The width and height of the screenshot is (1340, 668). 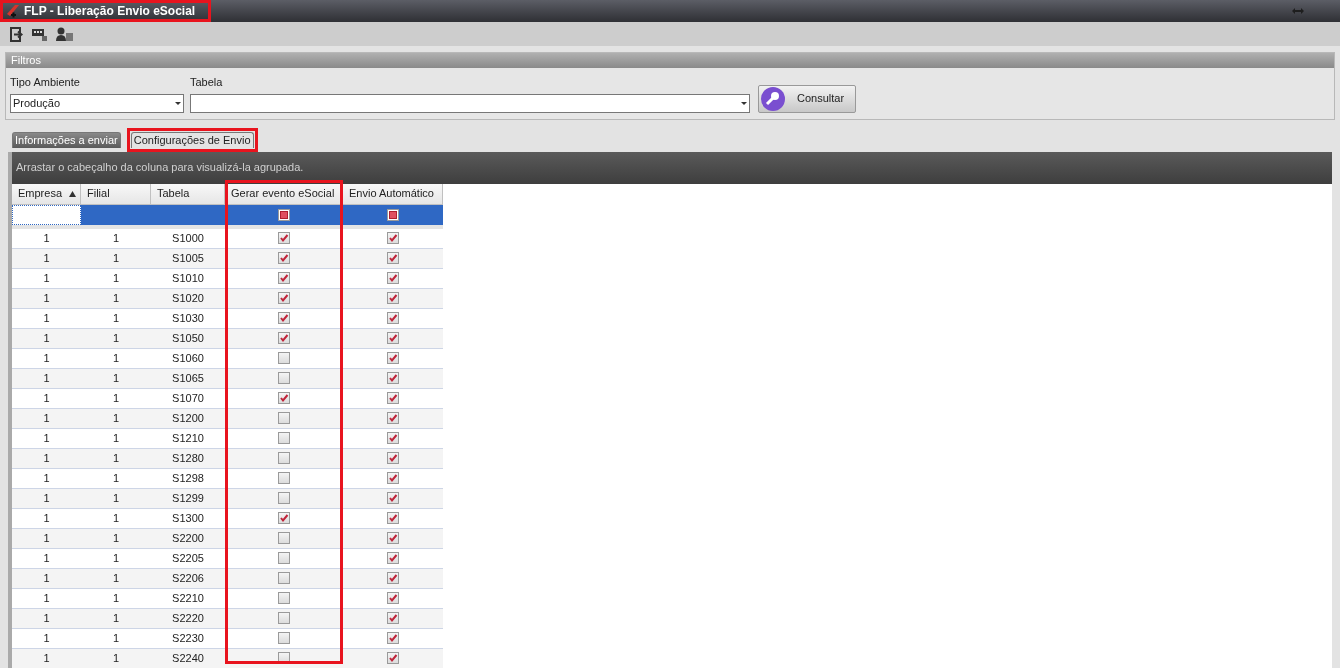 I want to click on dropdown-field: Produção, so click(x=97, y=103).